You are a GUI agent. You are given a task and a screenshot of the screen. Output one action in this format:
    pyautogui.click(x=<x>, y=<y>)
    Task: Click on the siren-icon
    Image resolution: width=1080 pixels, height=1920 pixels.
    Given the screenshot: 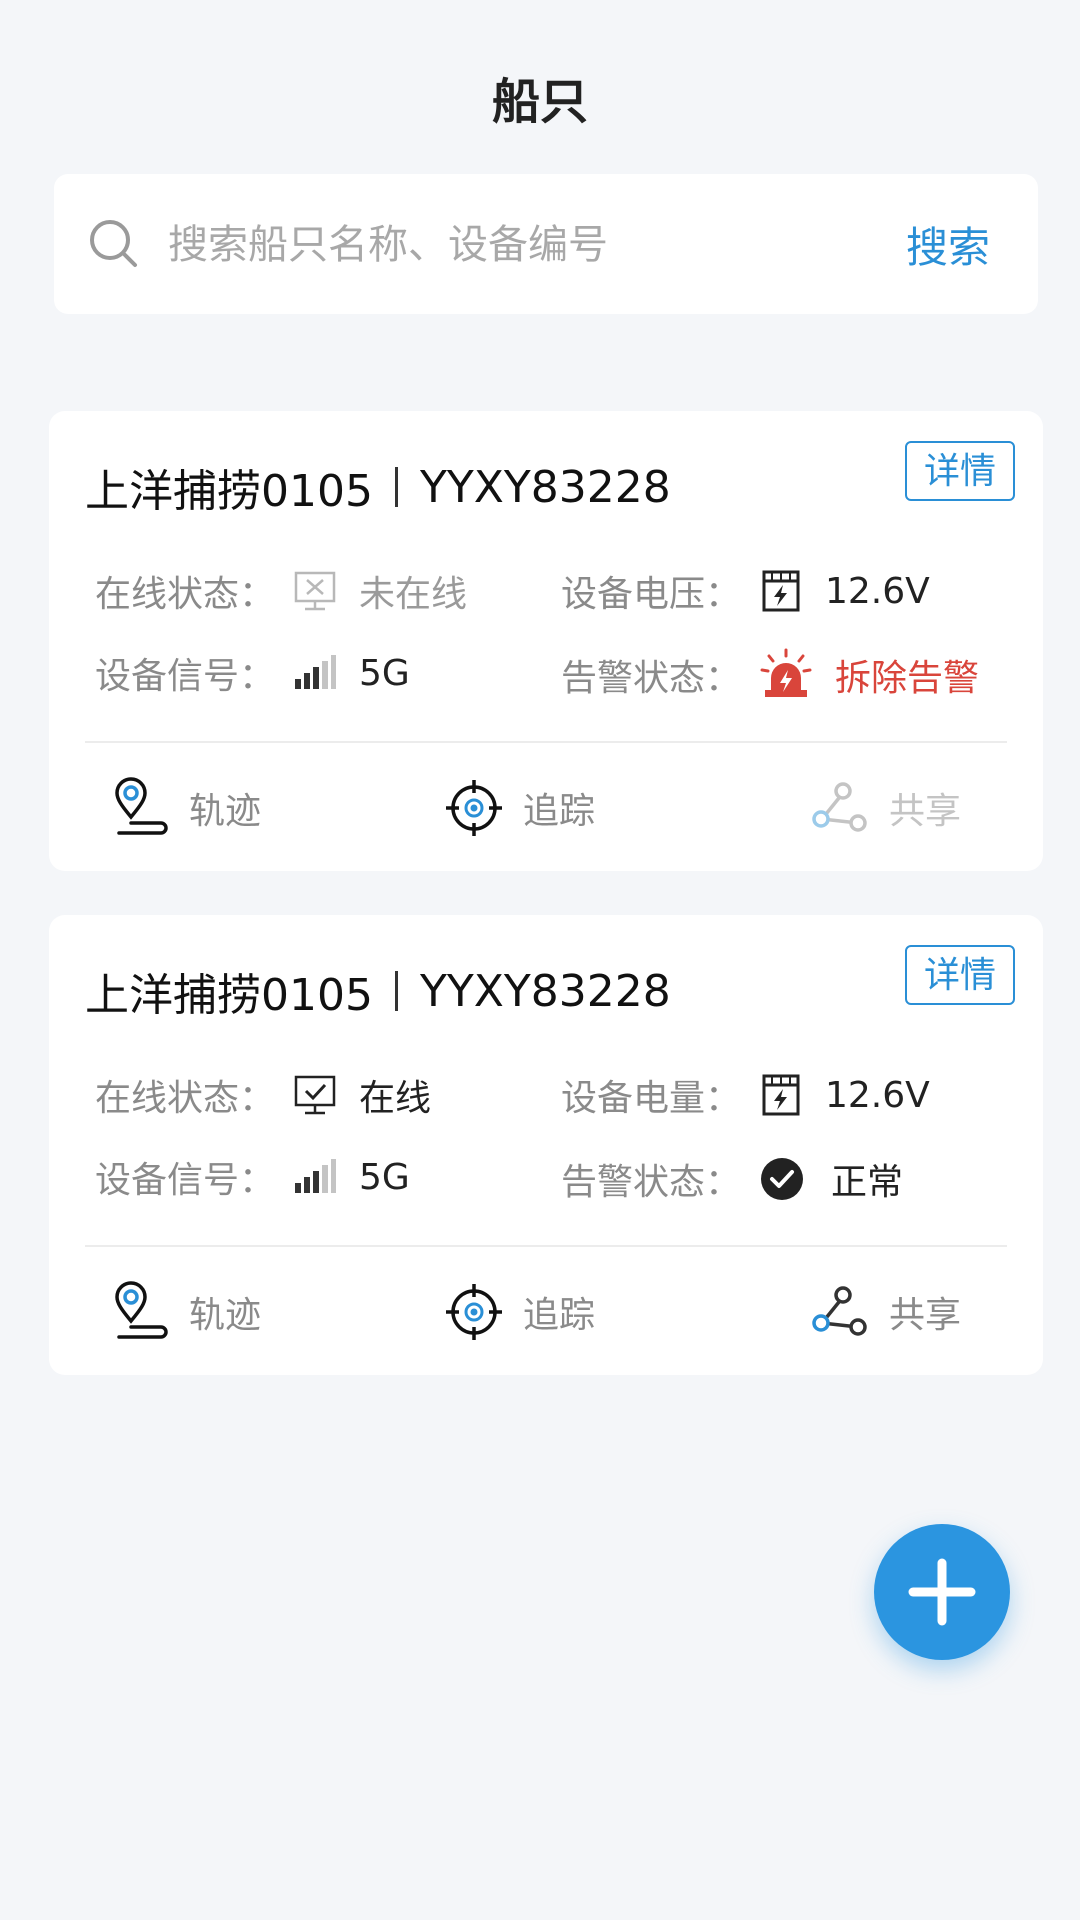 What is the action you would take?
    pyautogui.click(x=786, y=675)
    